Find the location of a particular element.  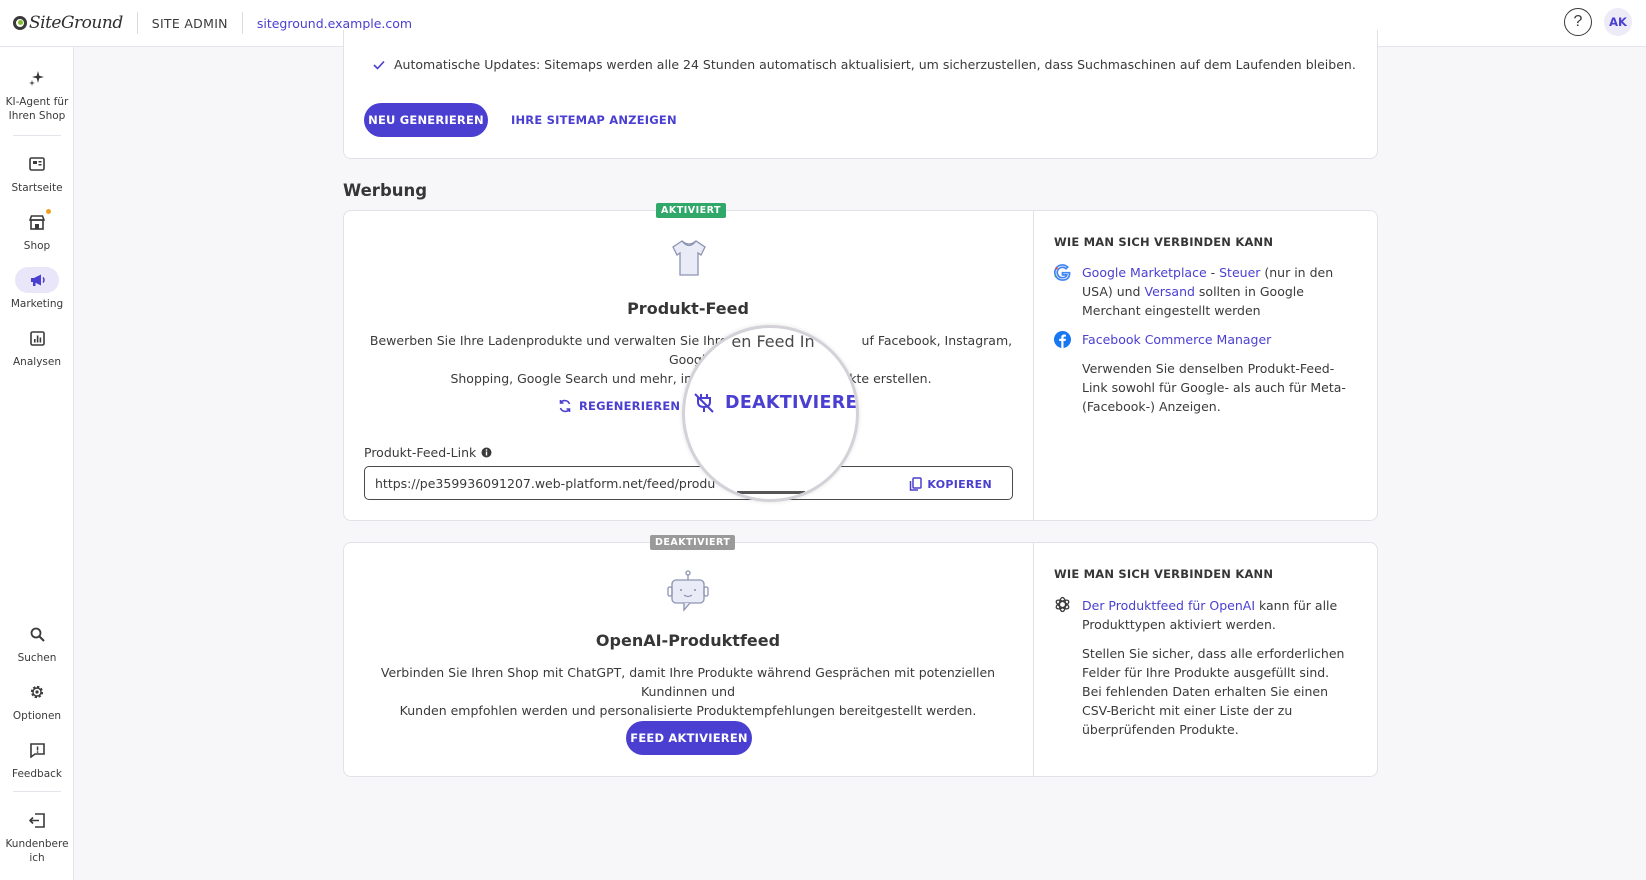

sidebar-item-label: Feedback is located at coordinates (36, 774).